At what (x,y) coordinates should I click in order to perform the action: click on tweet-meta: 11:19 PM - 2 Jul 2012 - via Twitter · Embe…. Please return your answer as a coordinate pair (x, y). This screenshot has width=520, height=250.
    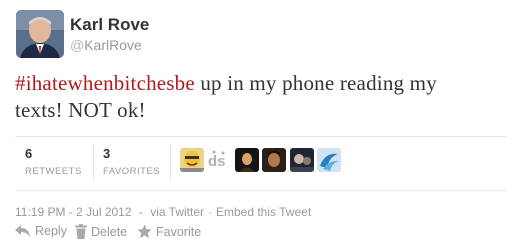
    Looking at the image, I should click on (163, 212).